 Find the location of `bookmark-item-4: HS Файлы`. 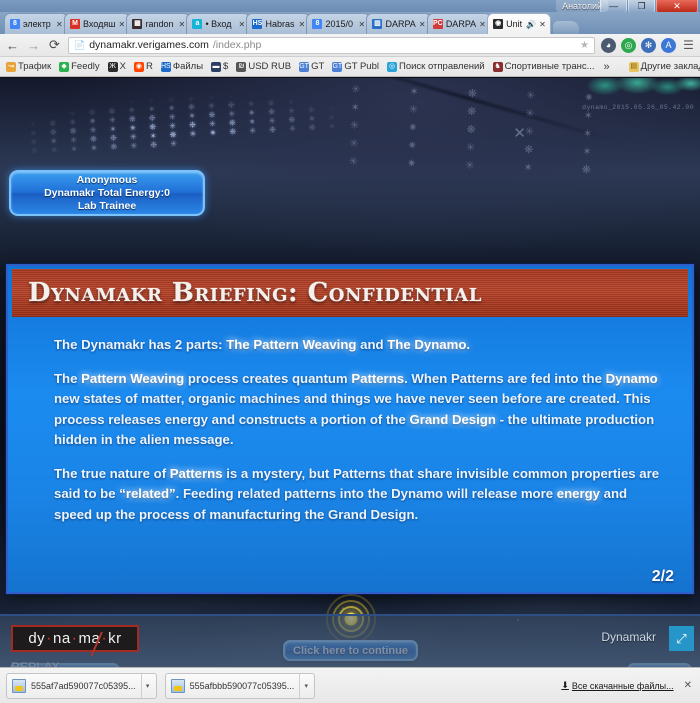

bookmark-item-4: HS Файлы is located at coordinates (182, 66).